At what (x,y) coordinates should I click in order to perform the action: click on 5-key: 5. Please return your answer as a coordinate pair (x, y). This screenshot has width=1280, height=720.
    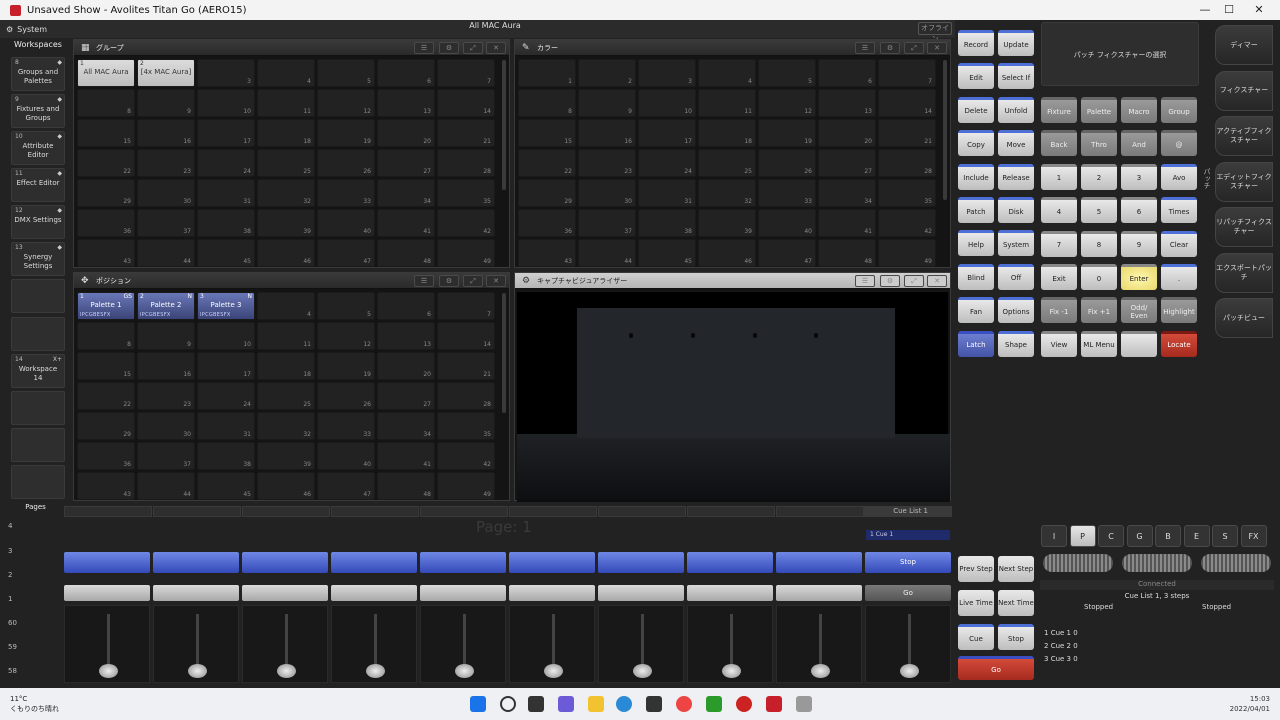
    Looking at the image, I should click on (1099, 210).